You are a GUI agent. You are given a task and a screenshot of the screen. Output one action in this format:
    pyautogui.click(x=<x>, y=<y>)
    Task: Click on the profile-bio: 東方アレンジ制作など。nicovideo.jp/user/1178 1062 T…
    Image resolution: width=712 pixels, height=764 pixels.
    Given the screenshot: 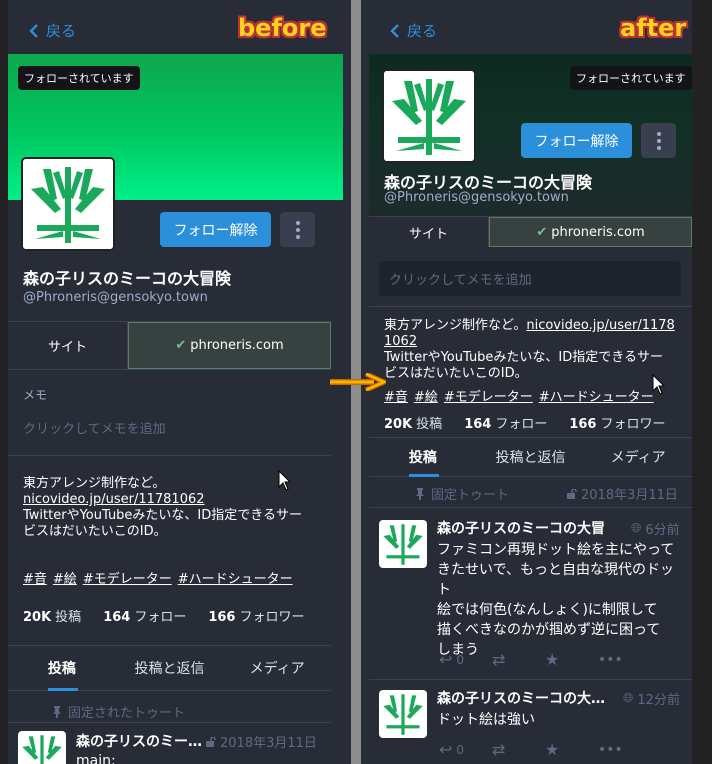 What is the action you would take?
    pyautogui.click(x=536, y=350)
    